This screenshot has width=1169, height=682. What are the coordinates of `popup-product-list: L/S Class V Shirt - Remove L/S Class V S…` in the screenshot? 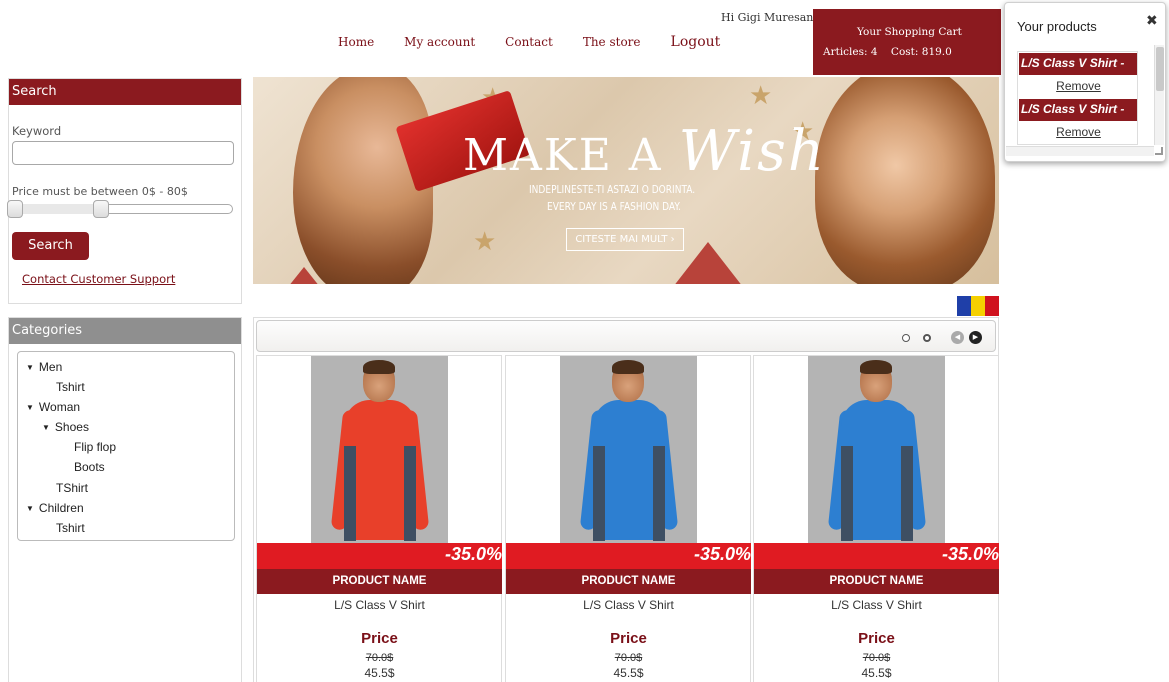 It's located at (1077, 98).